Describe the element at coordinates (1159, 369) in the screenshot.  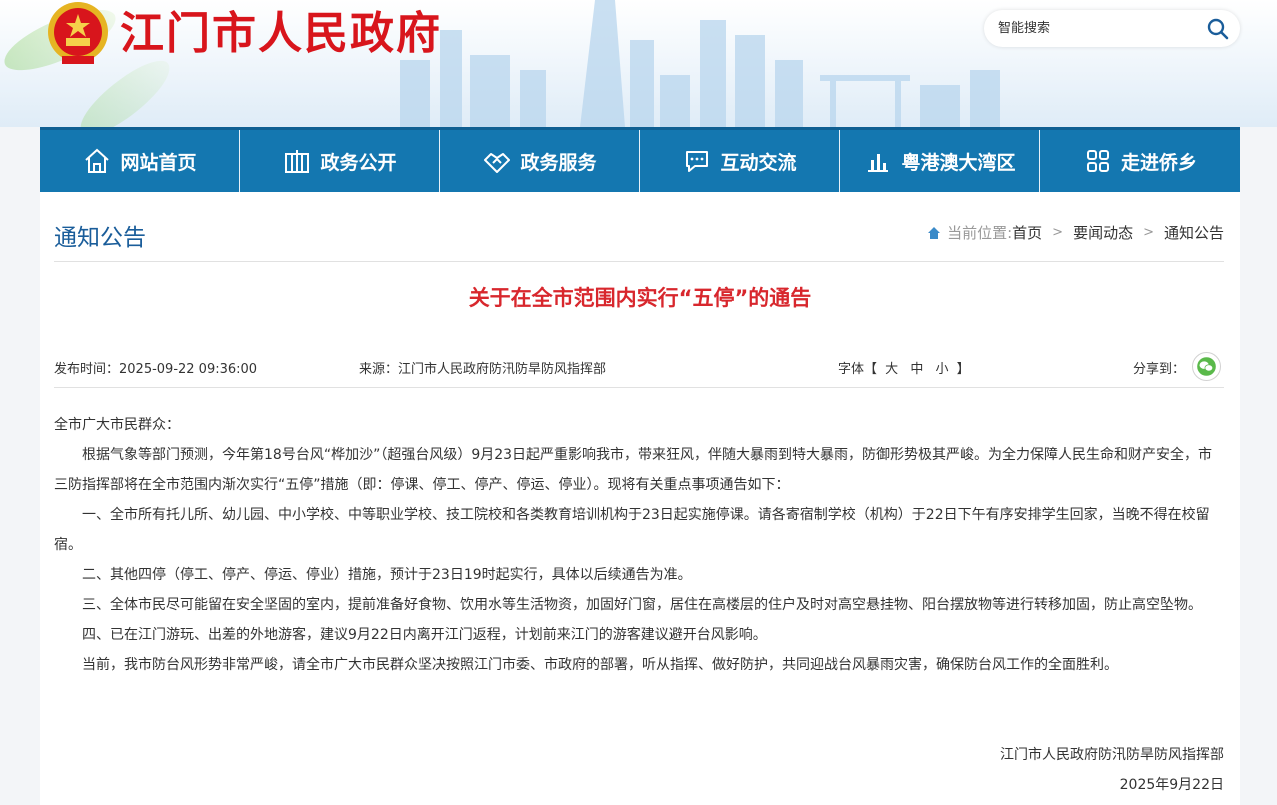
I see `share-label: 分享到：` at that location.